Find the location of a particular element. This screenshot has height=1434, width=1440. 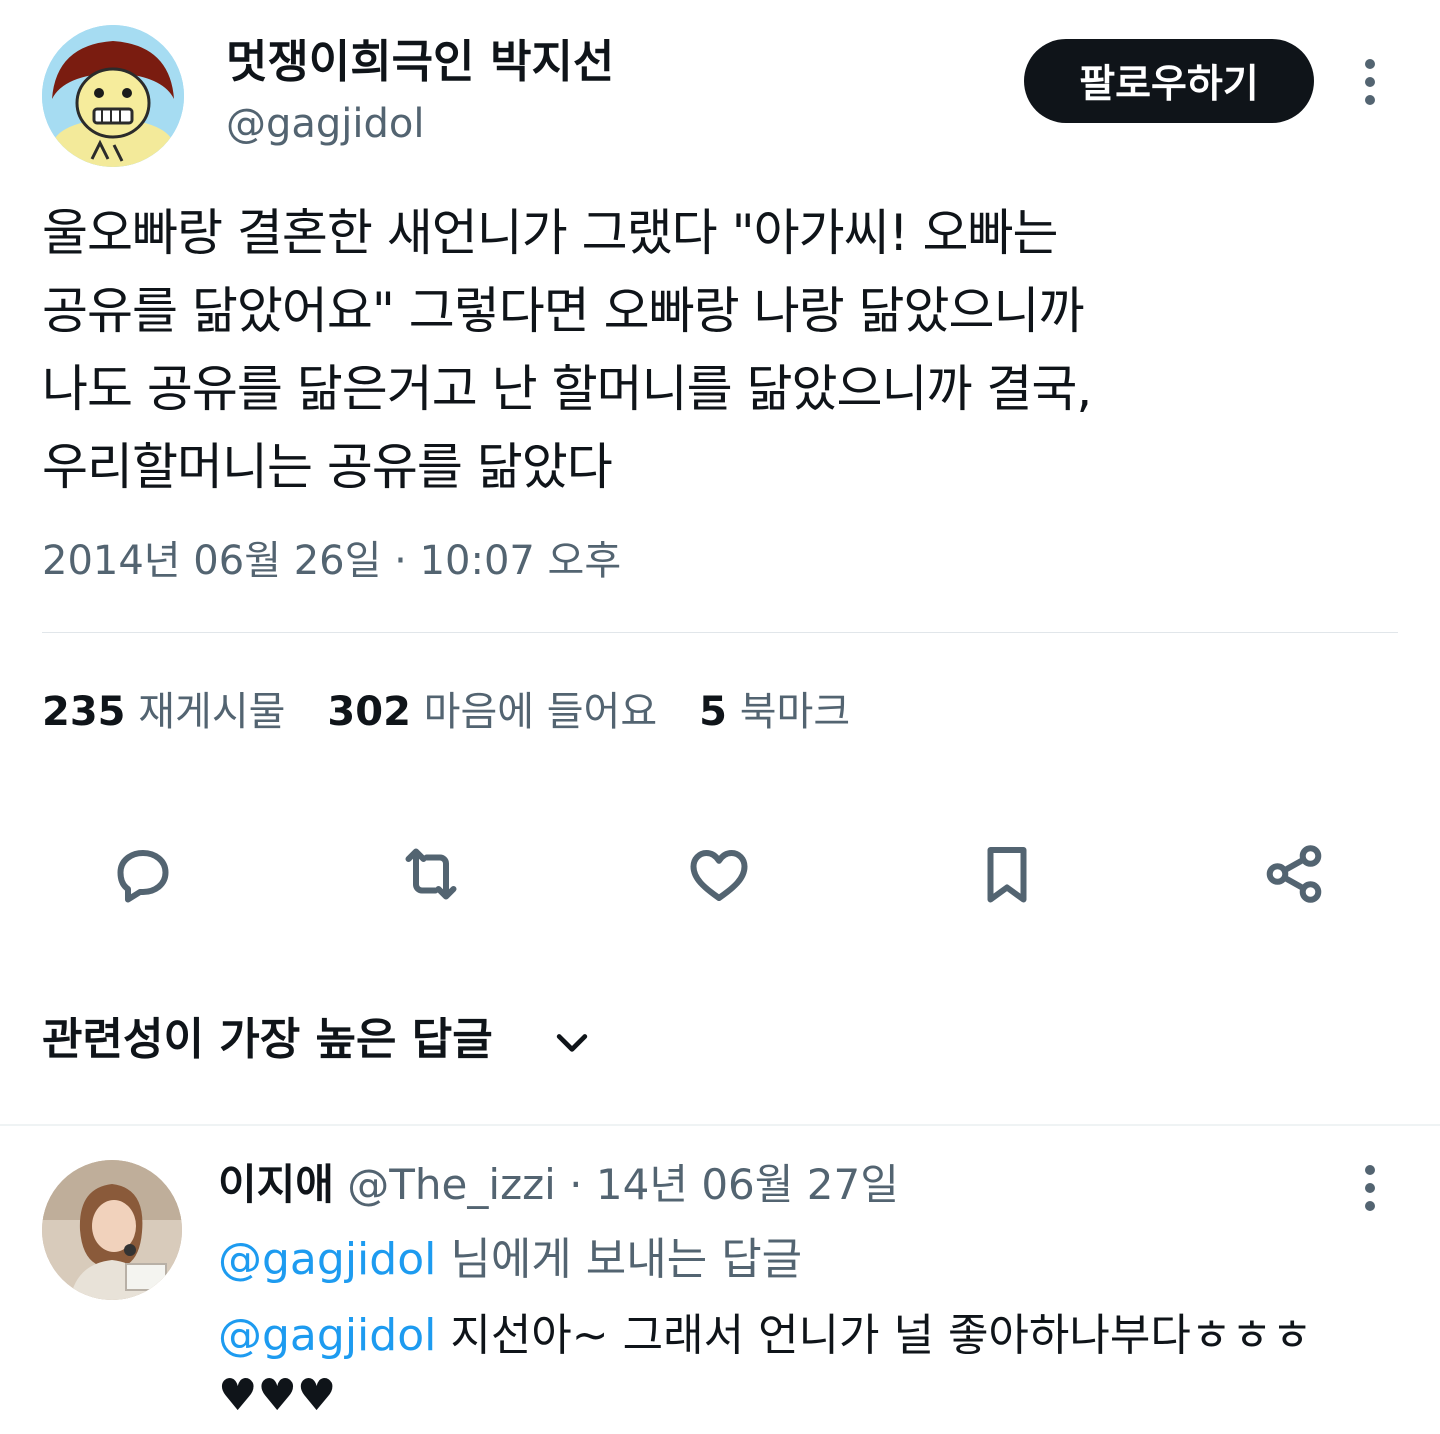

reply-author-avatar is located at coordinates (112, 1230).